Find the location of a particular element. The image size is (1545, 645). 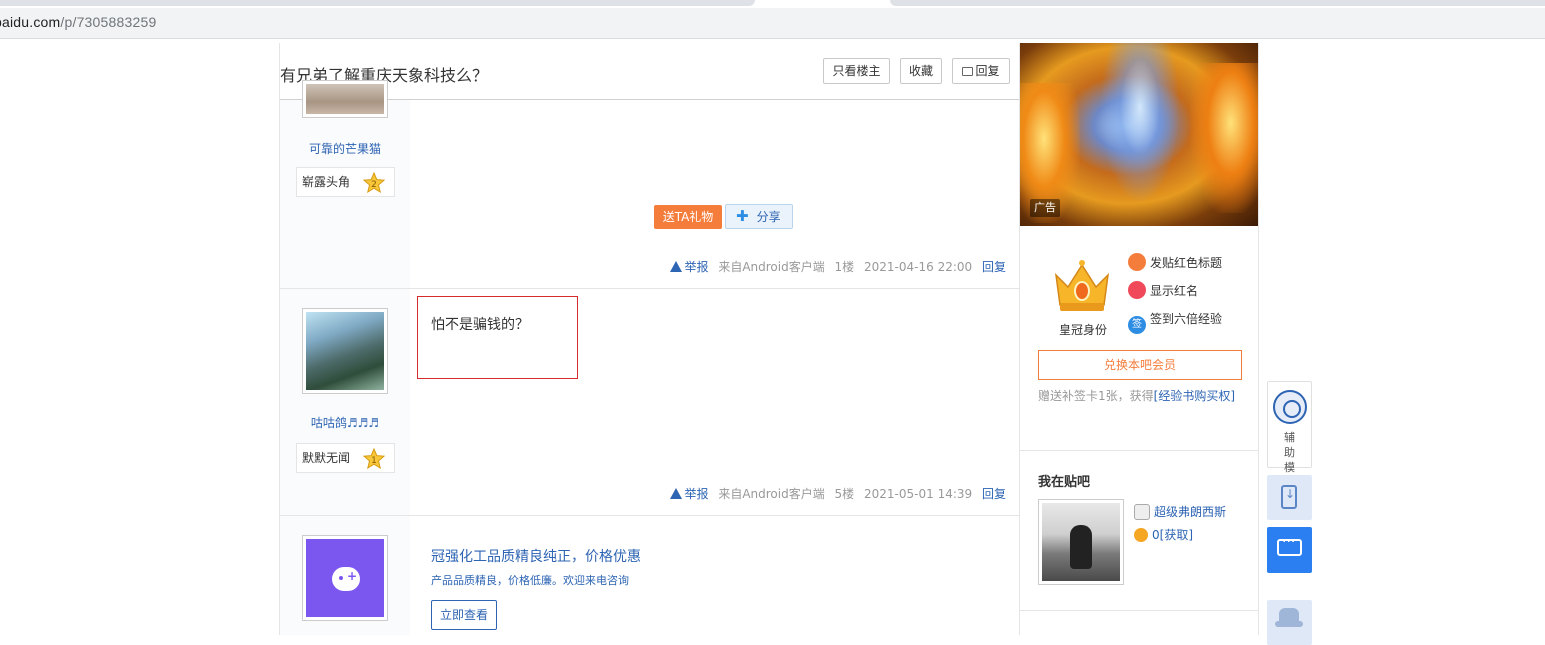

crown-label: 皇冠身份 is located at coordinates (1082, 330).